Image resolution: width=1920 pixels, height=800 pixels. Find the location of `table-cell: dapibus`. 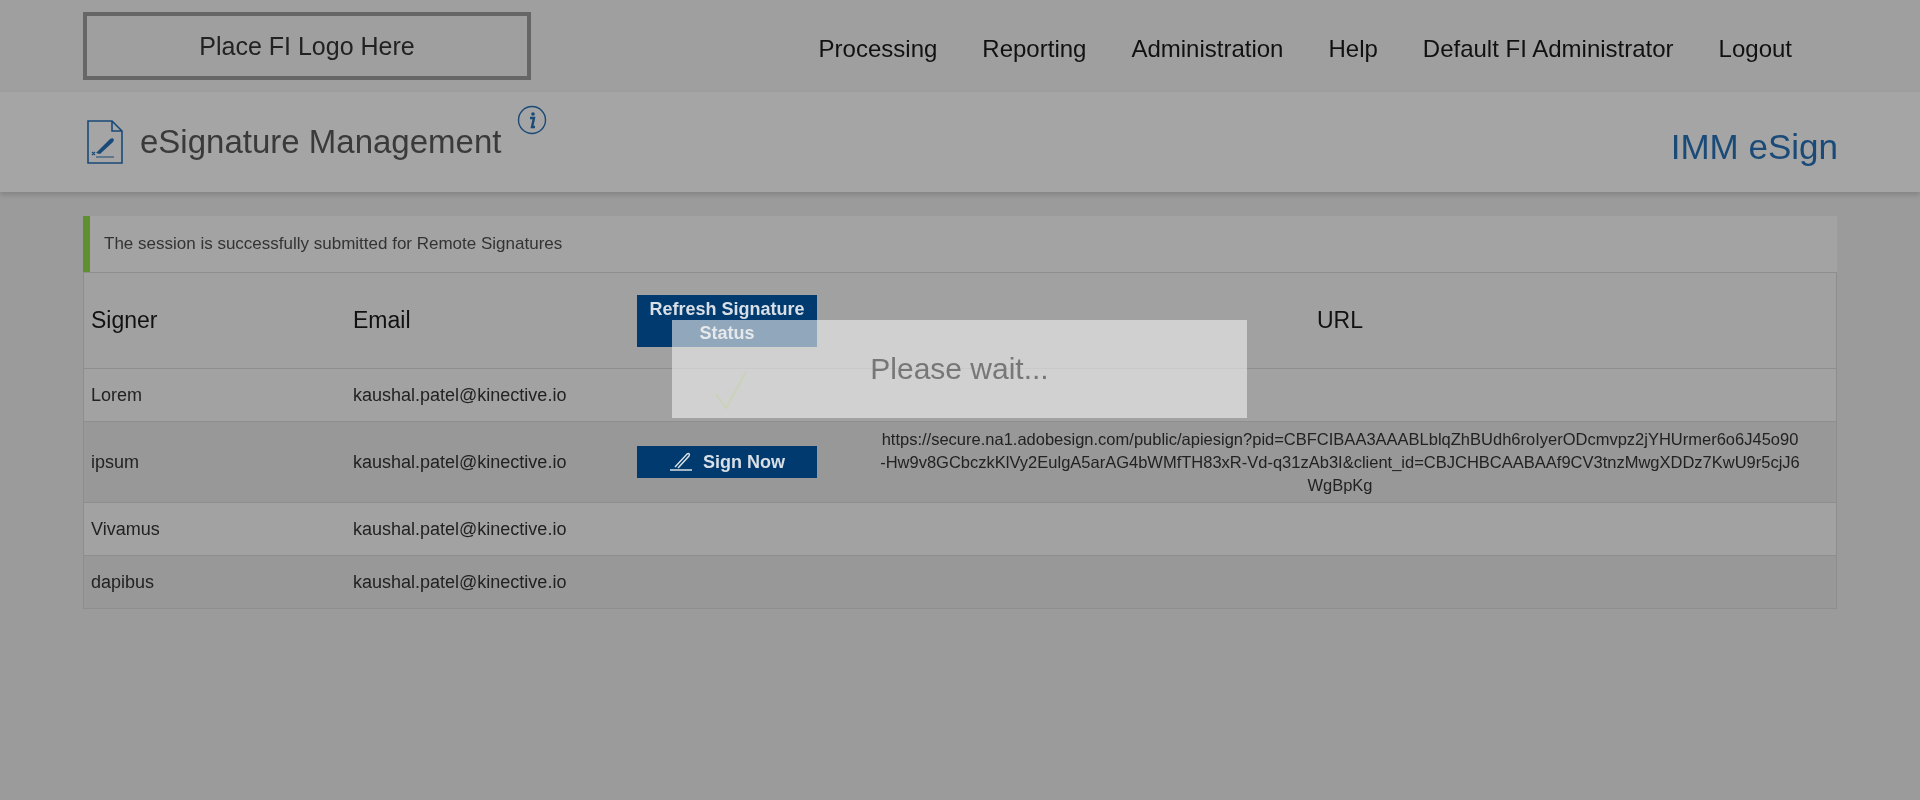

table-cell: dapibus is located at coordinates (214, 582).